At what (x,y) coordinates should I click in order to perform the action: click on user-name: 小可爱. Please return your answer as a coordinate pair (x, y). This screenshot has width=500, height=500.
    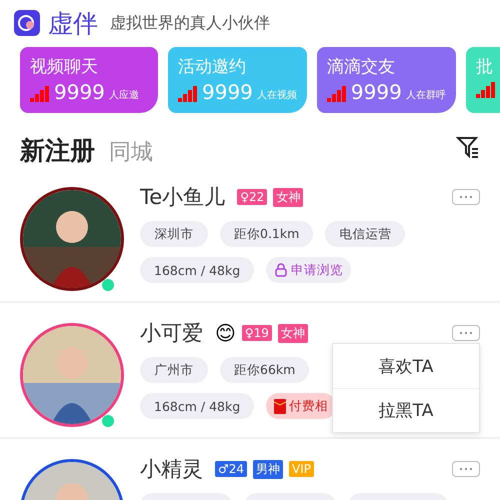
    Looking at the image, I should click on (171, 333).